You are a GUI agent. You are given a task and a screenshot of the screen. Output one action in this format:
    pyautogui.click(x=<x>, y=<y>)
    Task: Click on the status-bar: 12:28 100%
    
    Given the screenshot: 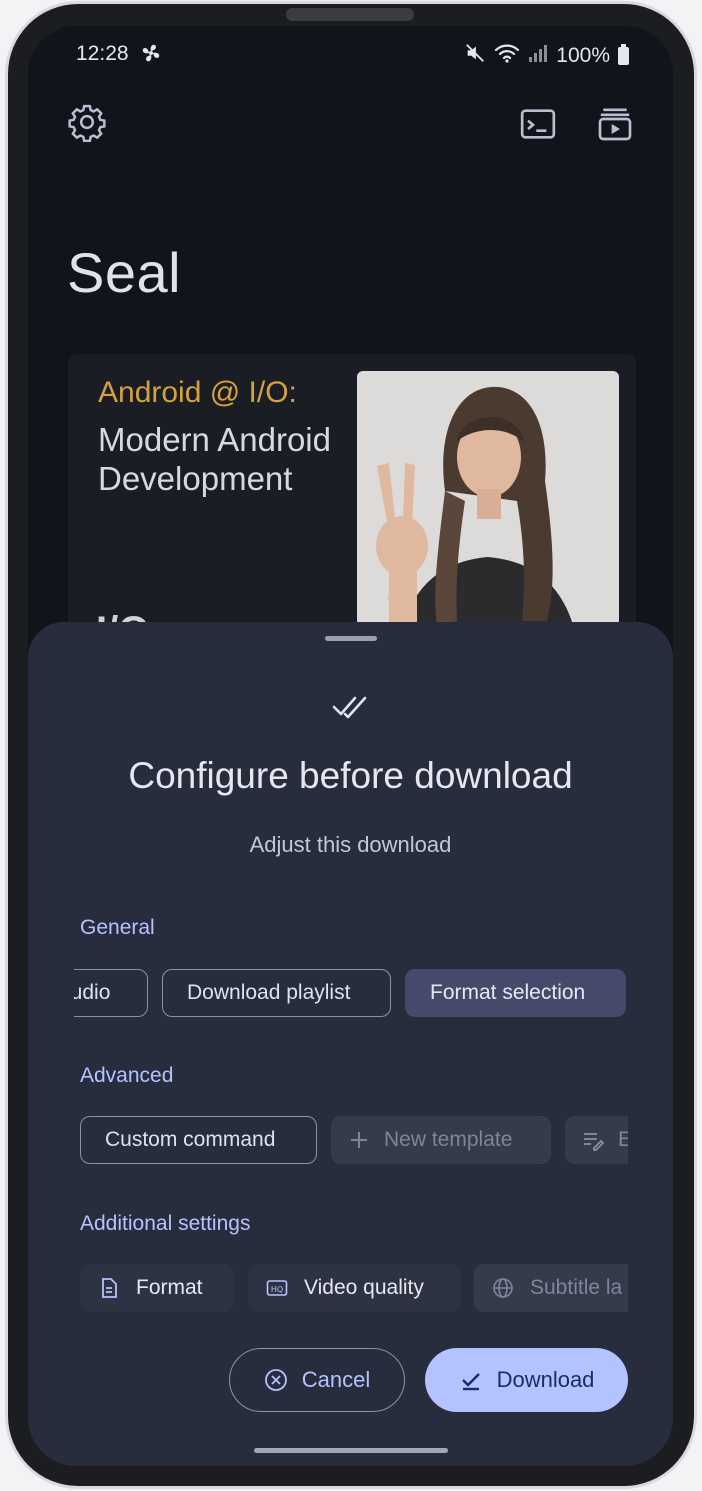 What is the action you would take?
    pyautogui.click(x=350, y=54)
    